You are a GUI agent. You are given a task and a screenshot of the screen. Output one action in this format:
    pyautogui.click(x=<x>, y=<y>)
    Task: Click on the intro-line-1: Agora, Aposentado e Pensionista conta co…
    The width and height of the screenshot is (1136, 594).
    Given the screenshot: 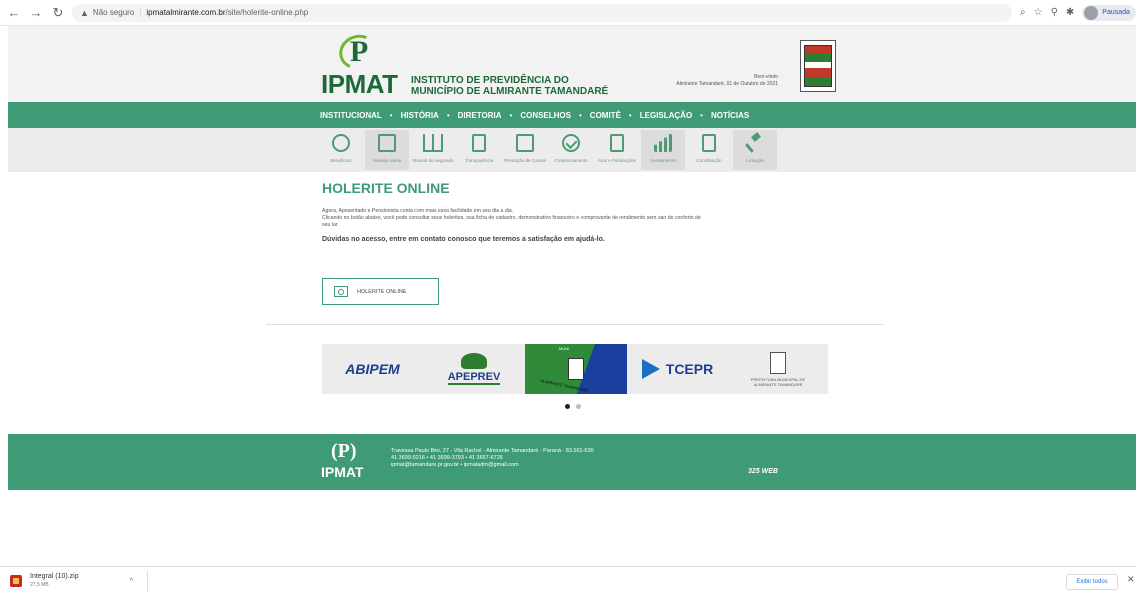 What is the action you would take?
    pyautogui.click(x=418, y=211)
    